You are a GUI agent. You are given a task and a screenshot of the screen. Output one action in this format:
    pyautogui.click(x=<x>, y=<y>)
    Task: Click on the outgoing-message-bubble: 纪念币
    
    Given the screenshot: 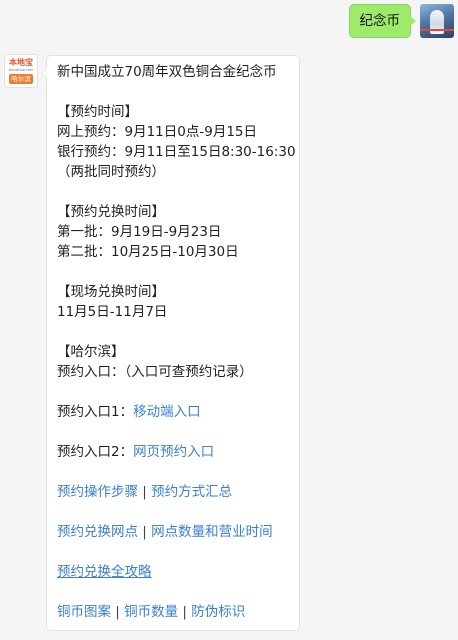 What is the action you would take?
    pyautogui.click(x=382, y=21)
    